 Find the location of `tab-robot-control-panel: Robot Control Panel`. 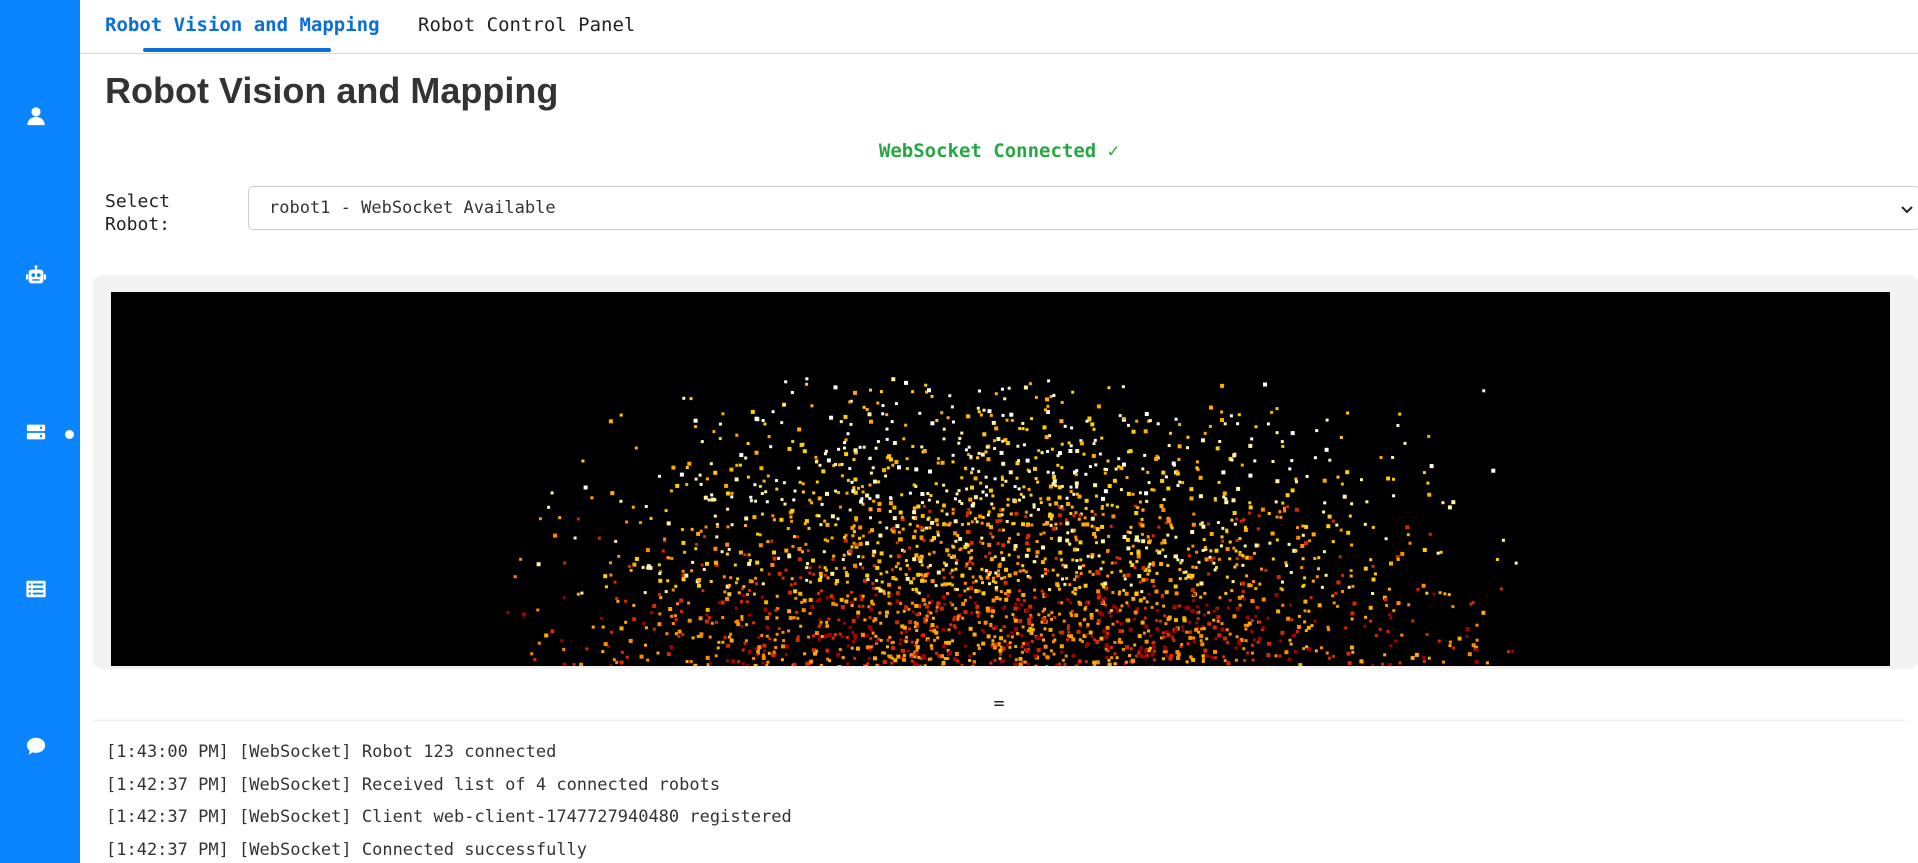

tab-robot-control-panel: Robot Control Panel is located at coordinates (526, 25).